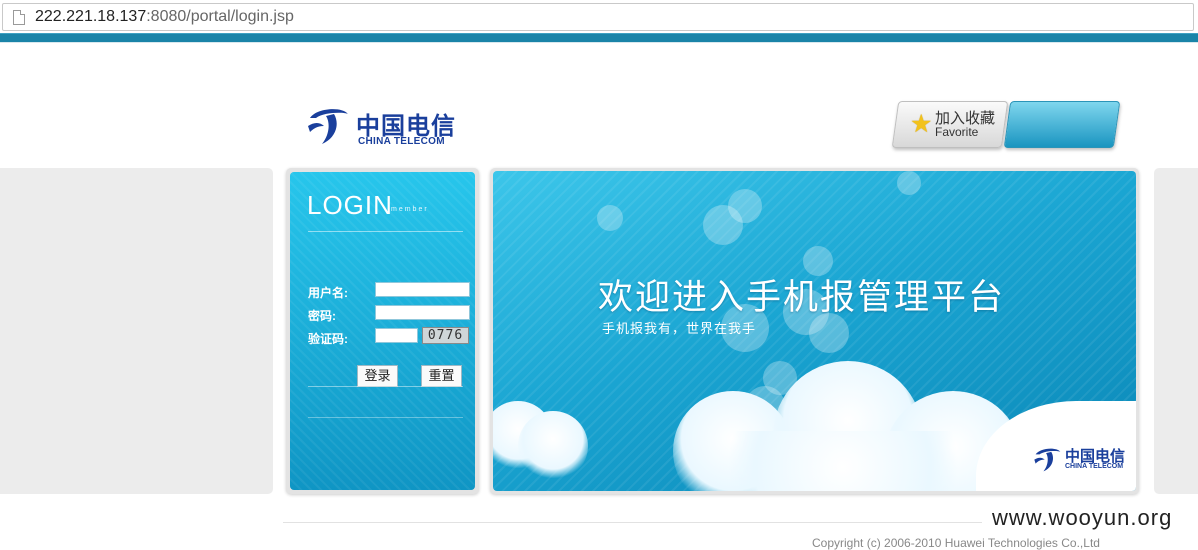 Image resolution: width=1198 pixels, height=550 pixels. I want to click on top-divider, so click(599, 42).